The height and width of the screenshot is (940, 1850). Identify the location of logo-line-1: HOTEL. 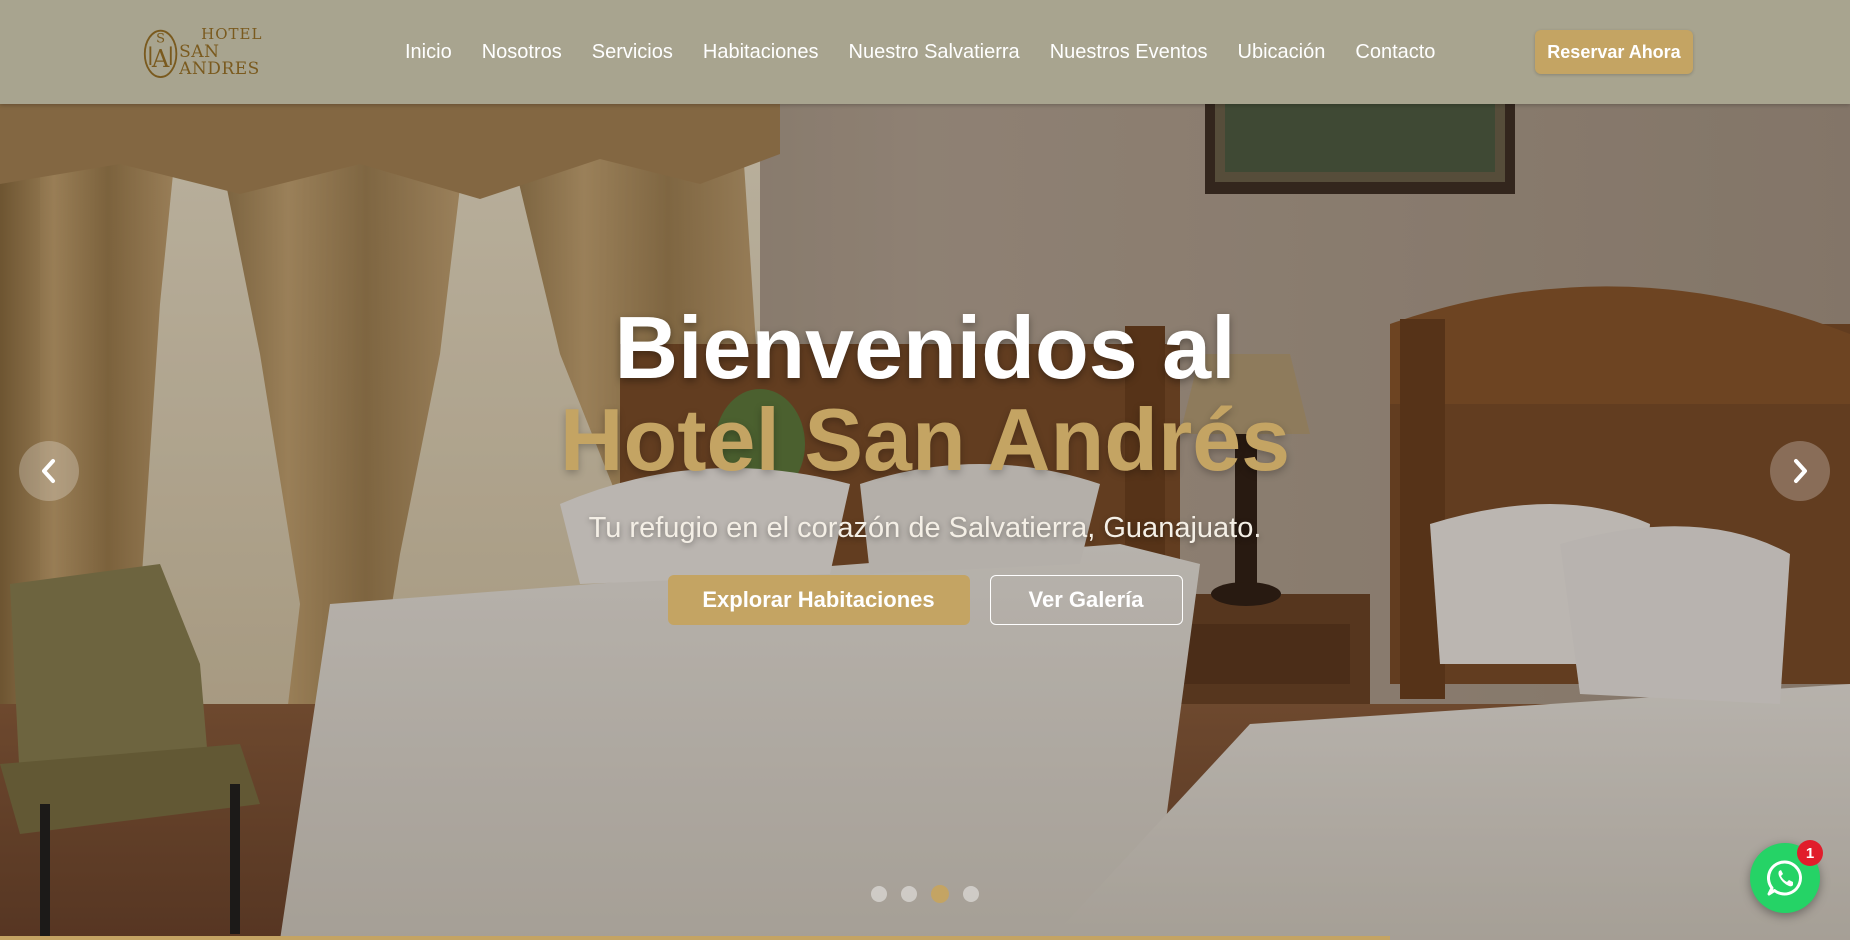
(232, 33).